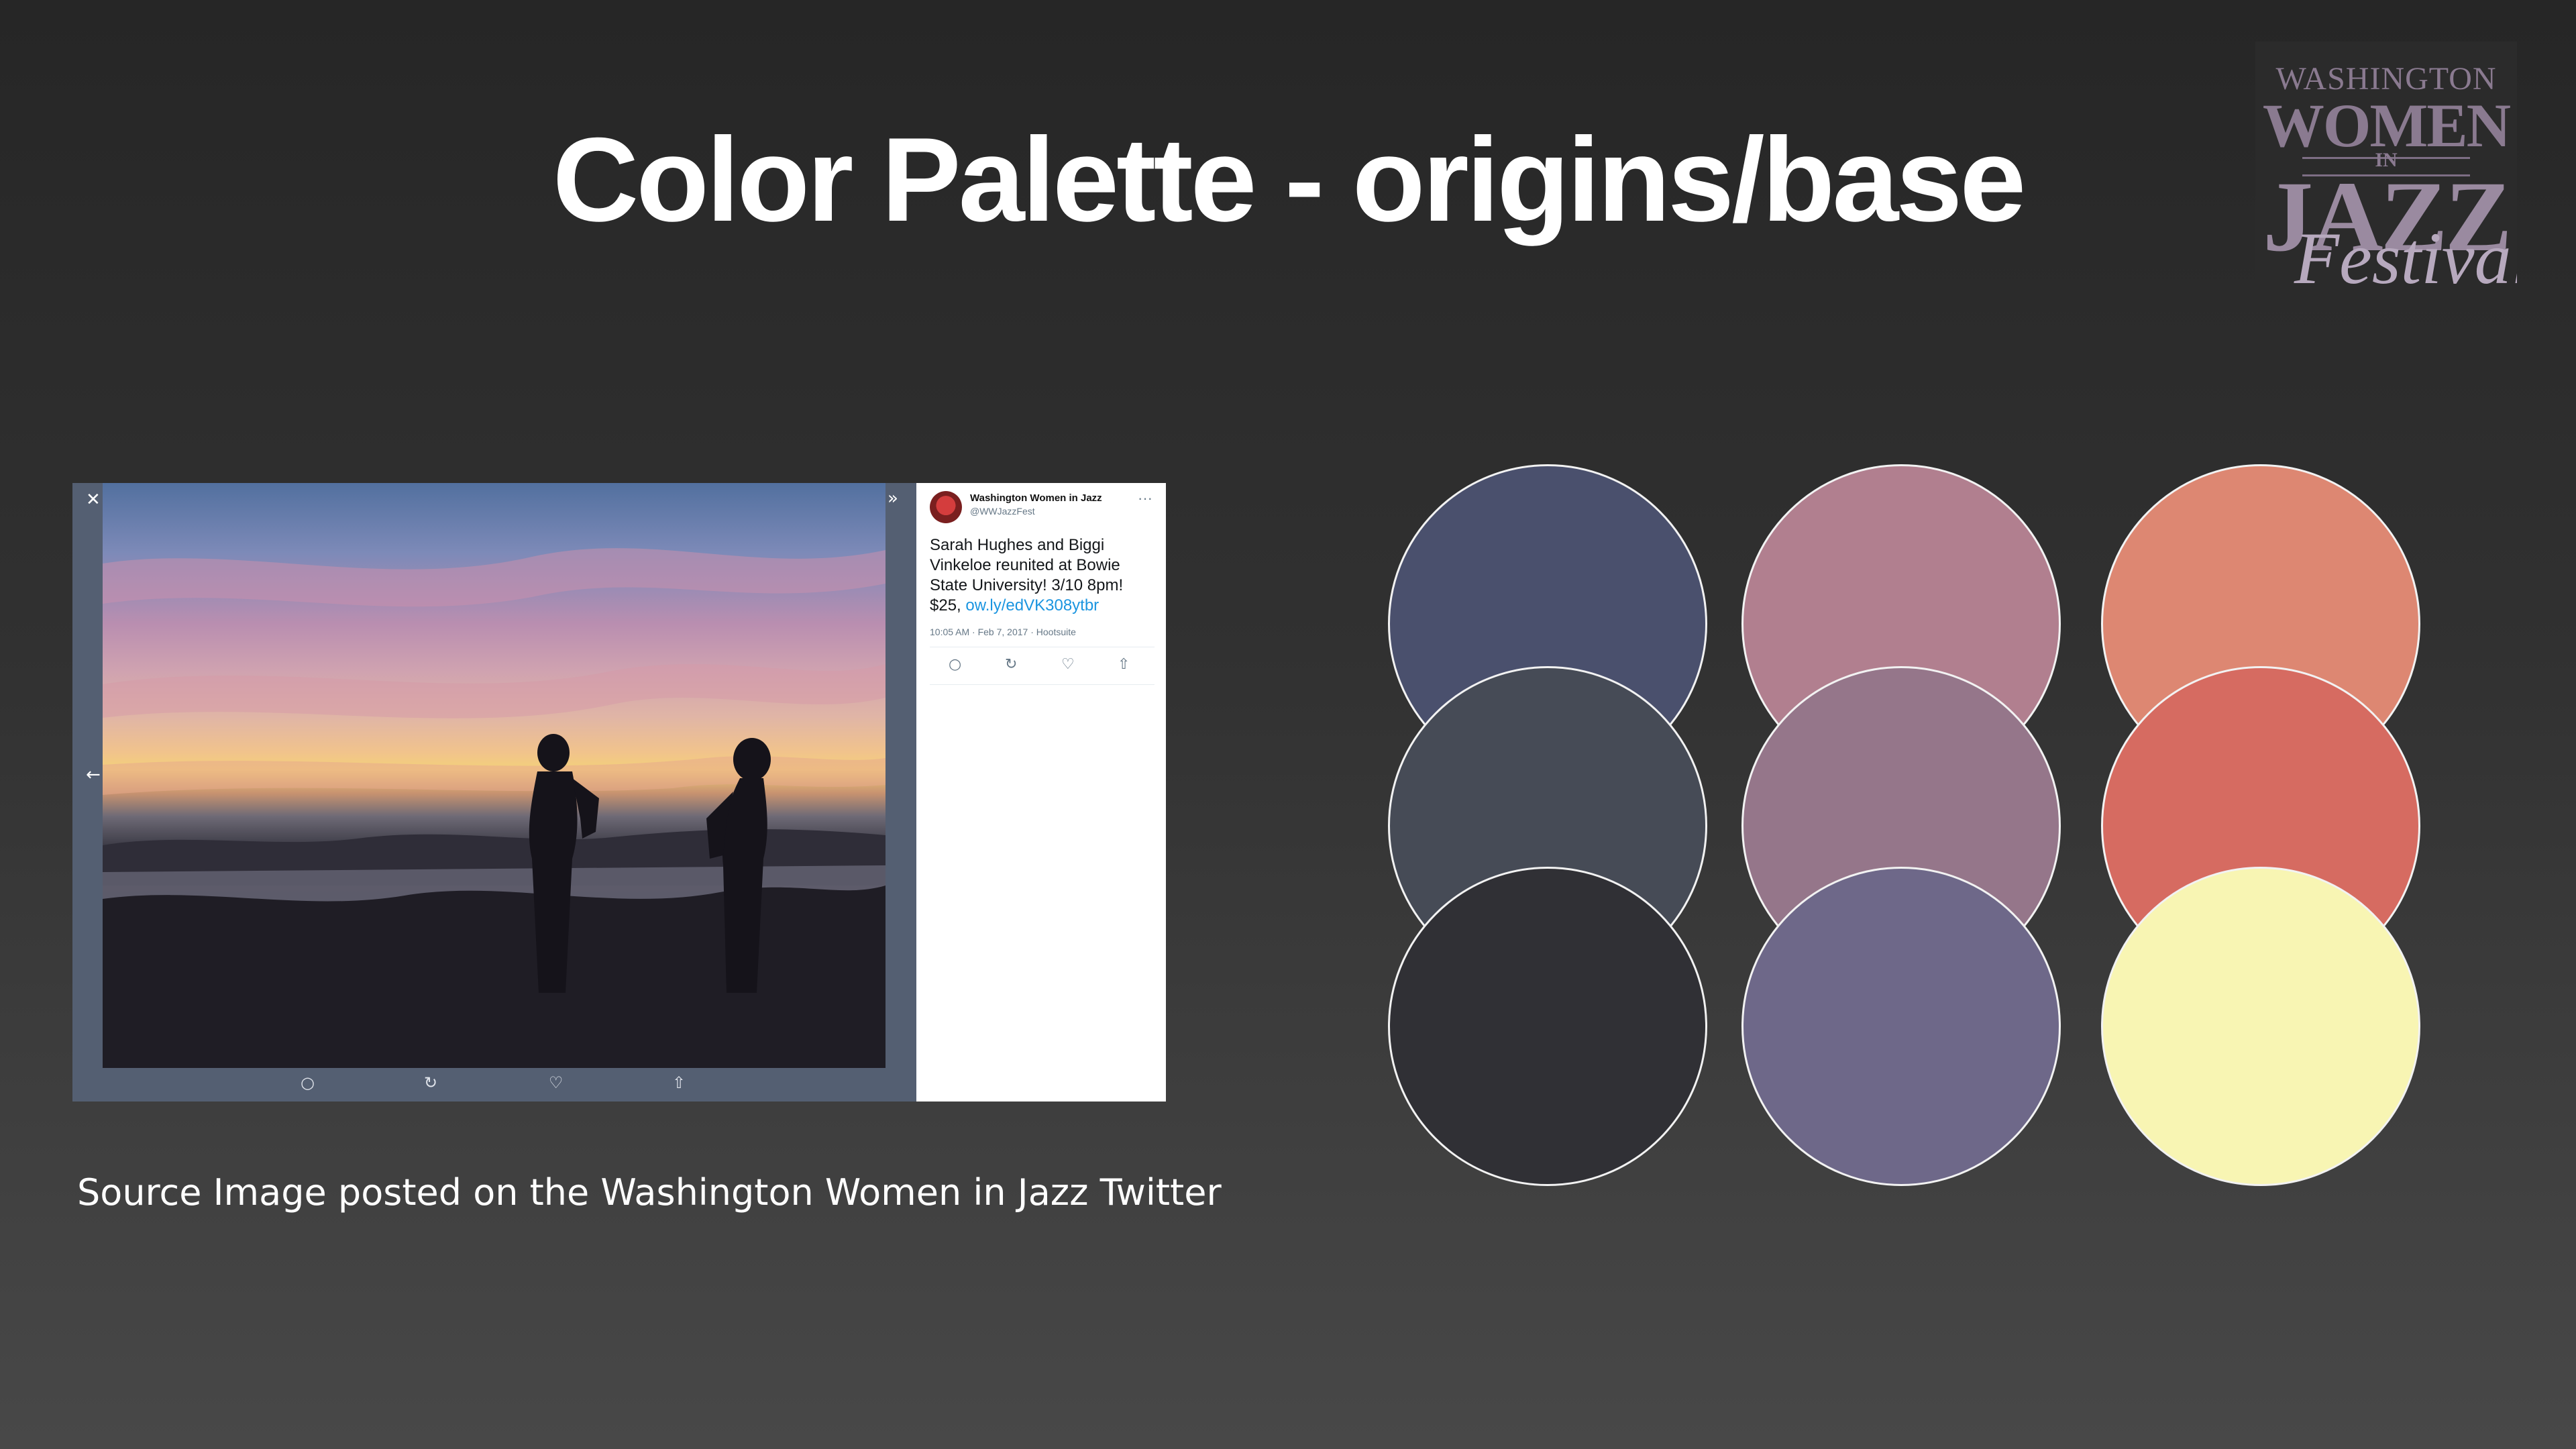 This screenshot has height=1449, width=2576. Describe the element at coordinates (2386, 174) in the screenshot. I see `washington-women-in-jazz-logo: WASHINGTON WOMEN IN JAZZ Festival` at that location.